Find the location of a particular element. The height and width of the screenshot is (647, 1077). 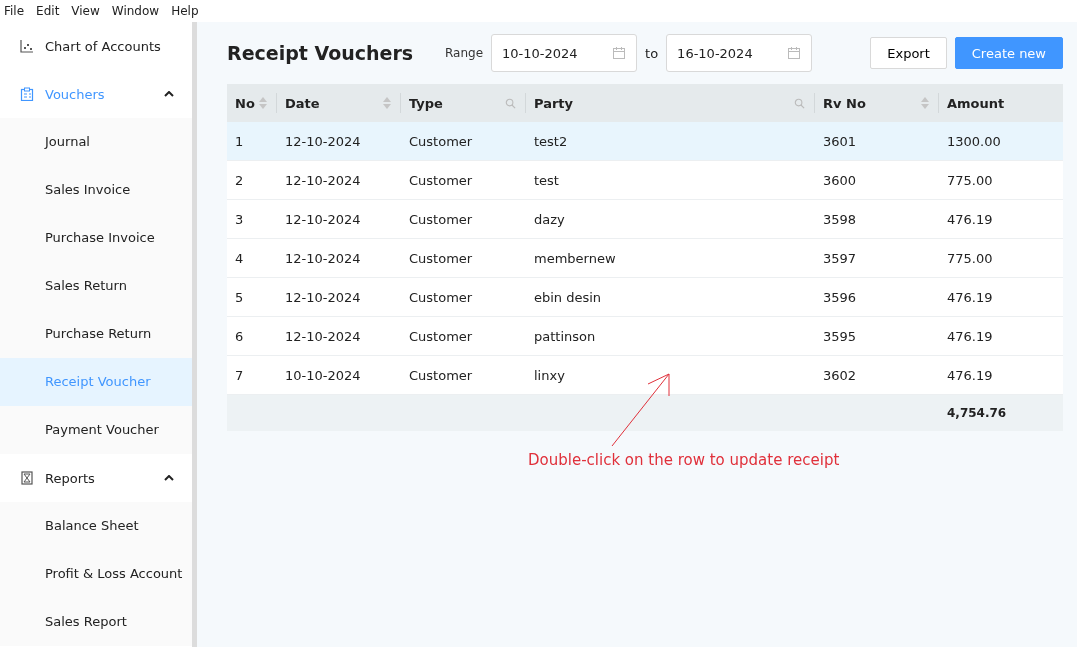

table-cell-text: 1300.00 is located at coordinates (974, 141).